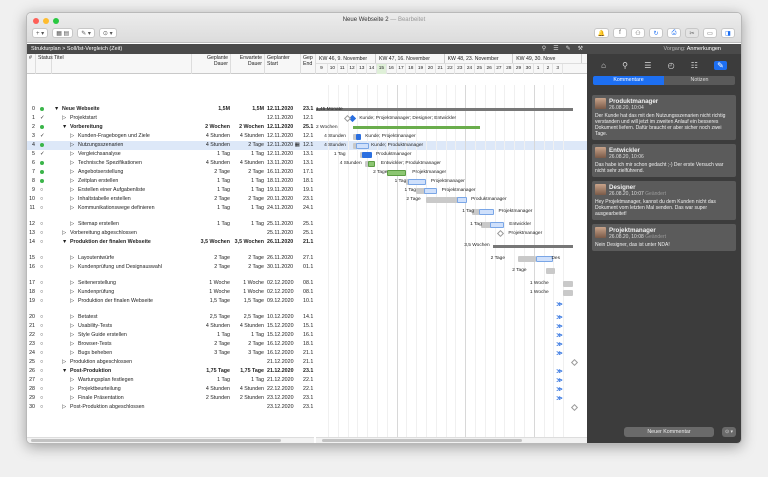 This screenshot has width=768, height=477. Describe the element at coordinates (284, 163) in the screenshot. I see `planned-start: 13.11.2020` at that location.